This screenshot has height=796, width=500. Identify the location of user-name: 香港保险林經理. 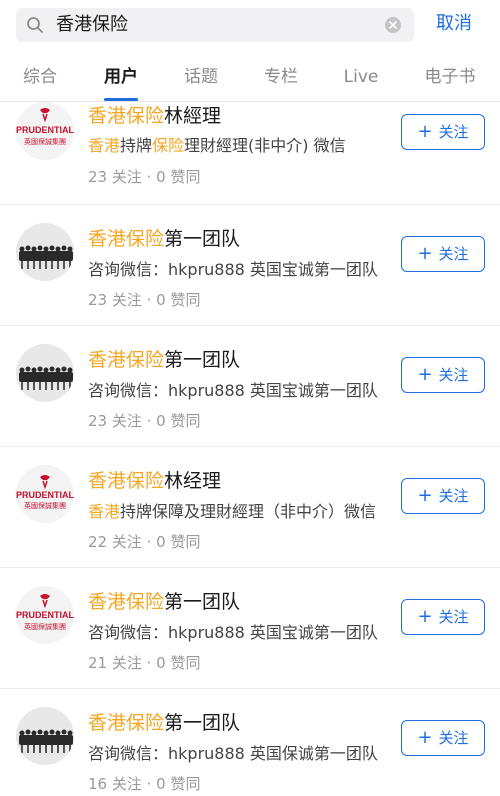
(154, 116).